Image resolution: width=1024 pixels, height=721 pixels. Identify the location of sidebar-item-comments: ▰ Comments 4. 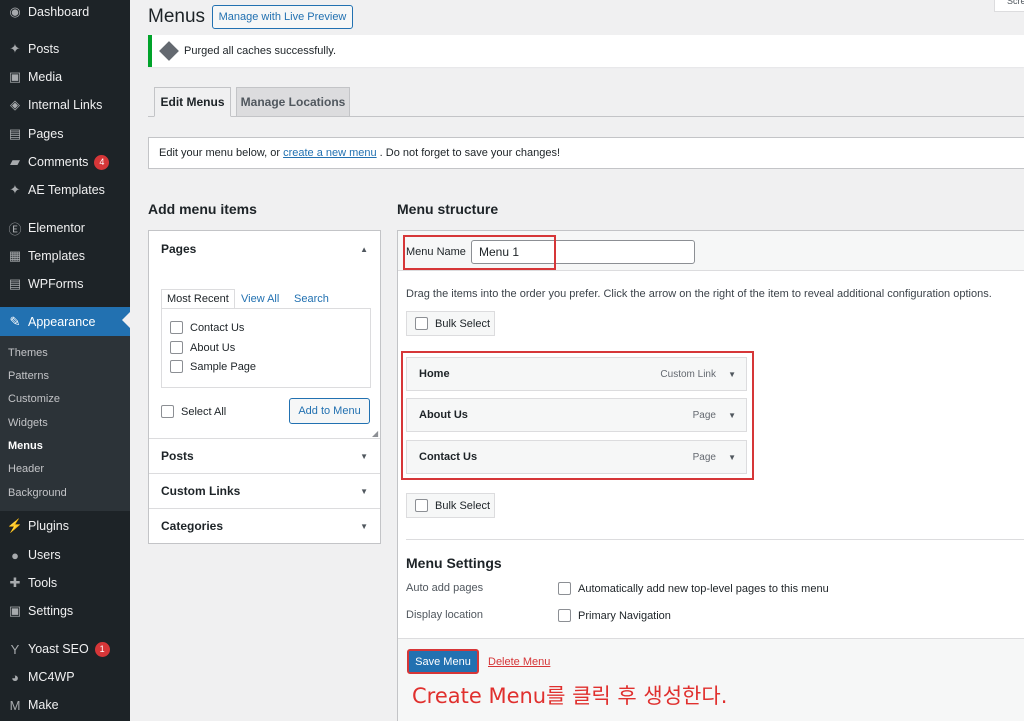
(65, 162).